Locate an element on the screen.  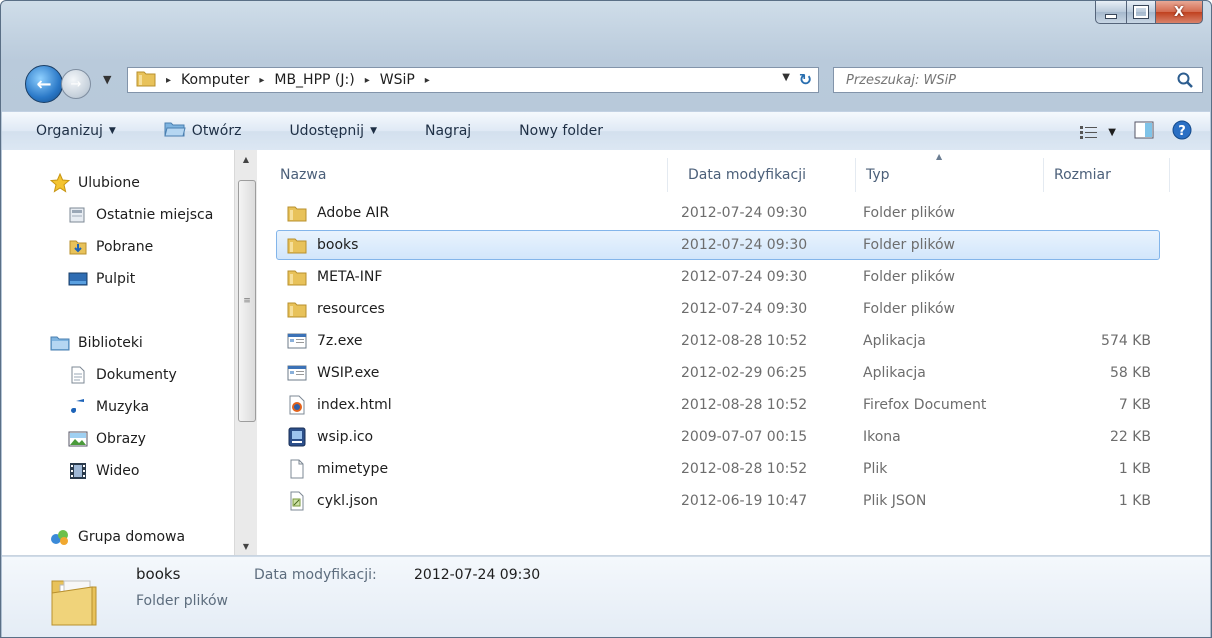
file-name: mimetype is located at coordinates (353, 469).